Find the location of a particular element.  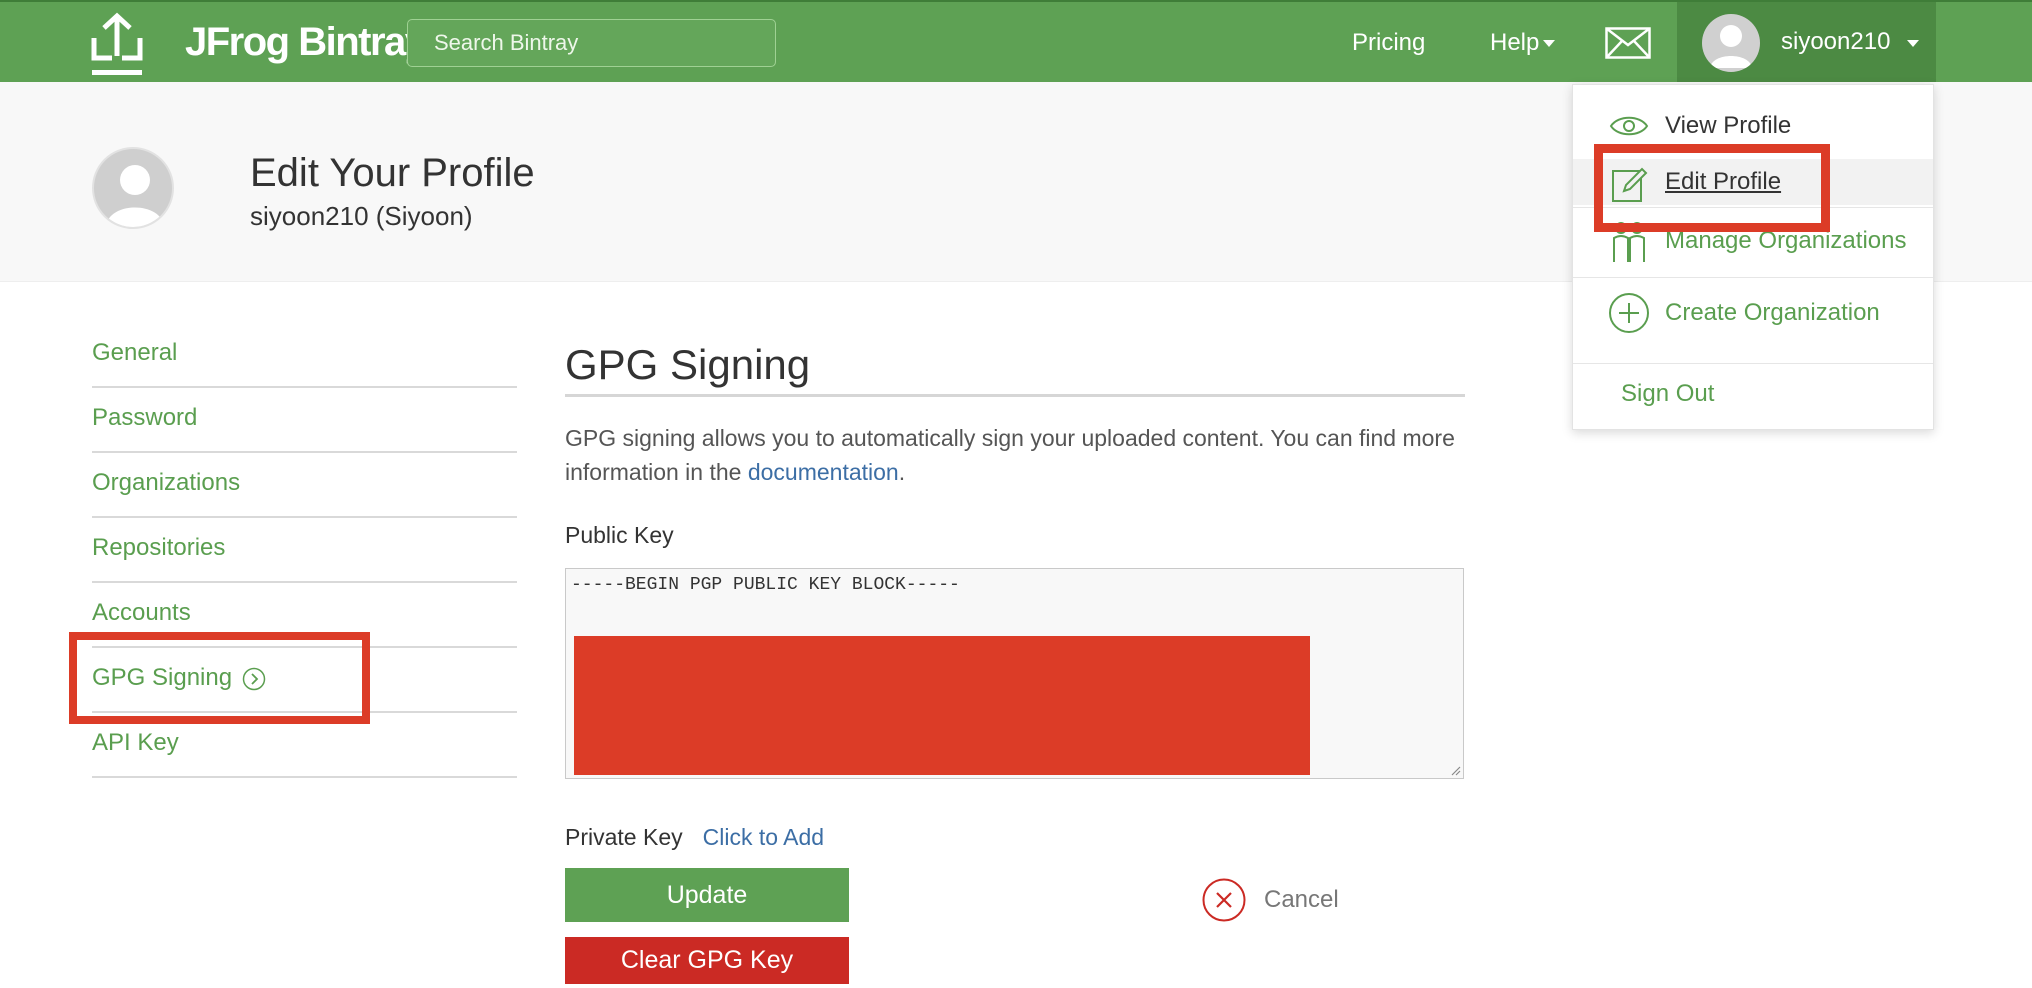

private-key-label: Private Key is located at coordinates (624, 837).